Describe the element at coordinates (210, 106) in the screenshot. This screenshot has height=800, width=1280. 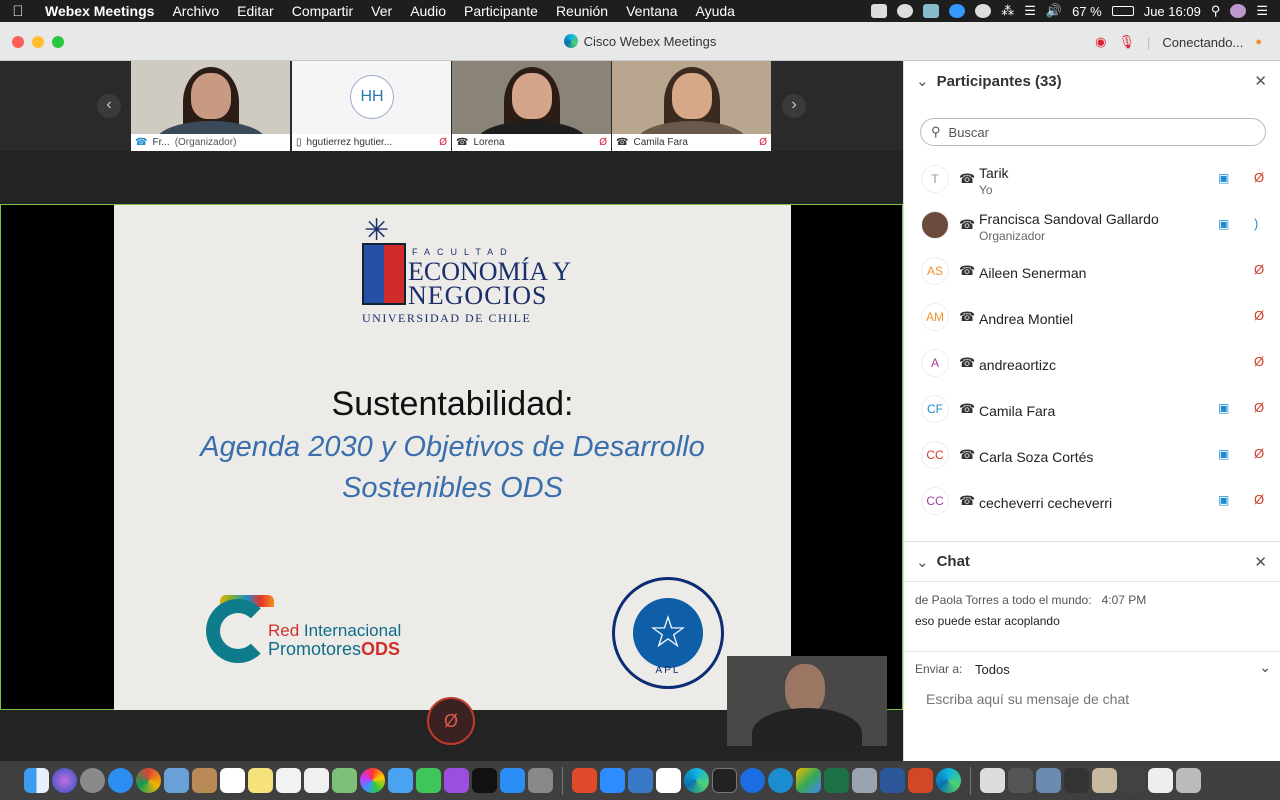
I see `video-thumbnail: ☎ Fr... (Organizador)` at that location.